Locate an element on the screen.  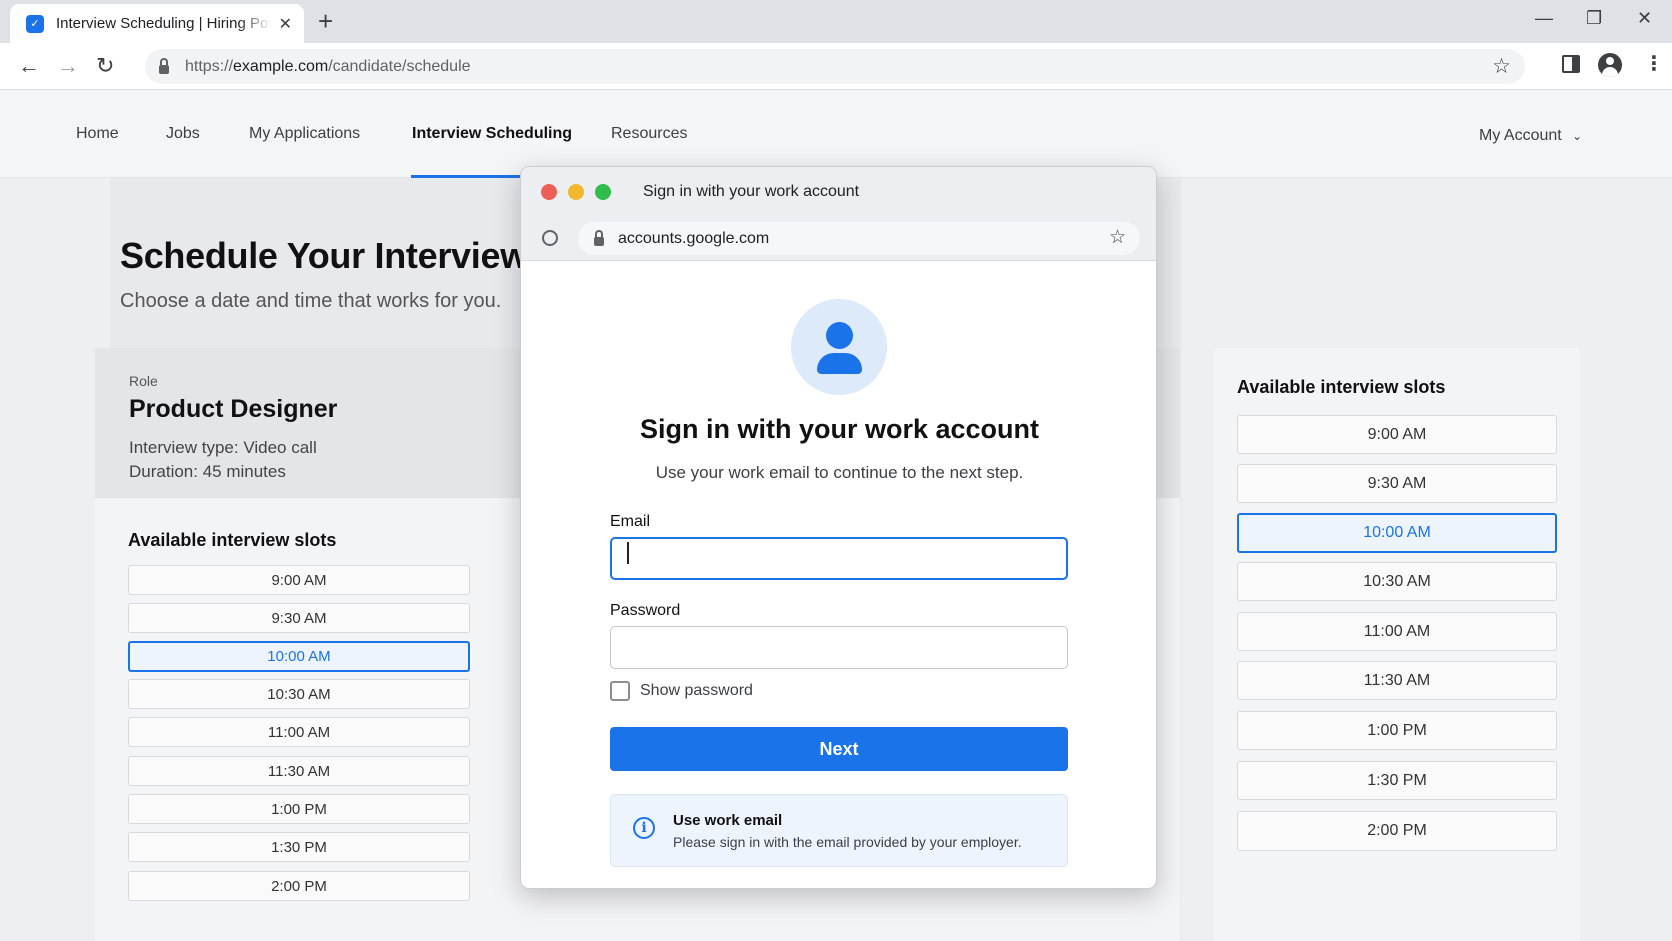
side-slot-button: 1:30 PM is located at coordinates (1397, 780).